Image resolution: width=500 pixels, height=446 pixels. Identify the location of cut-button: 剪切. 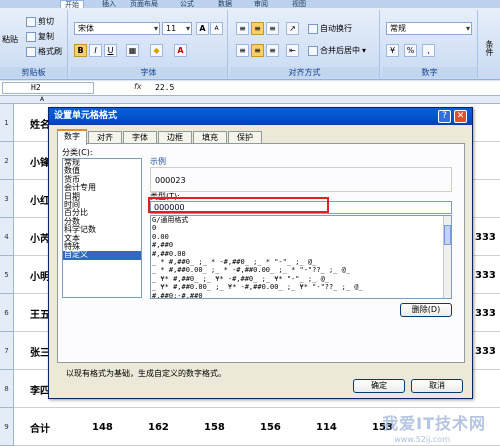
(40, 21).